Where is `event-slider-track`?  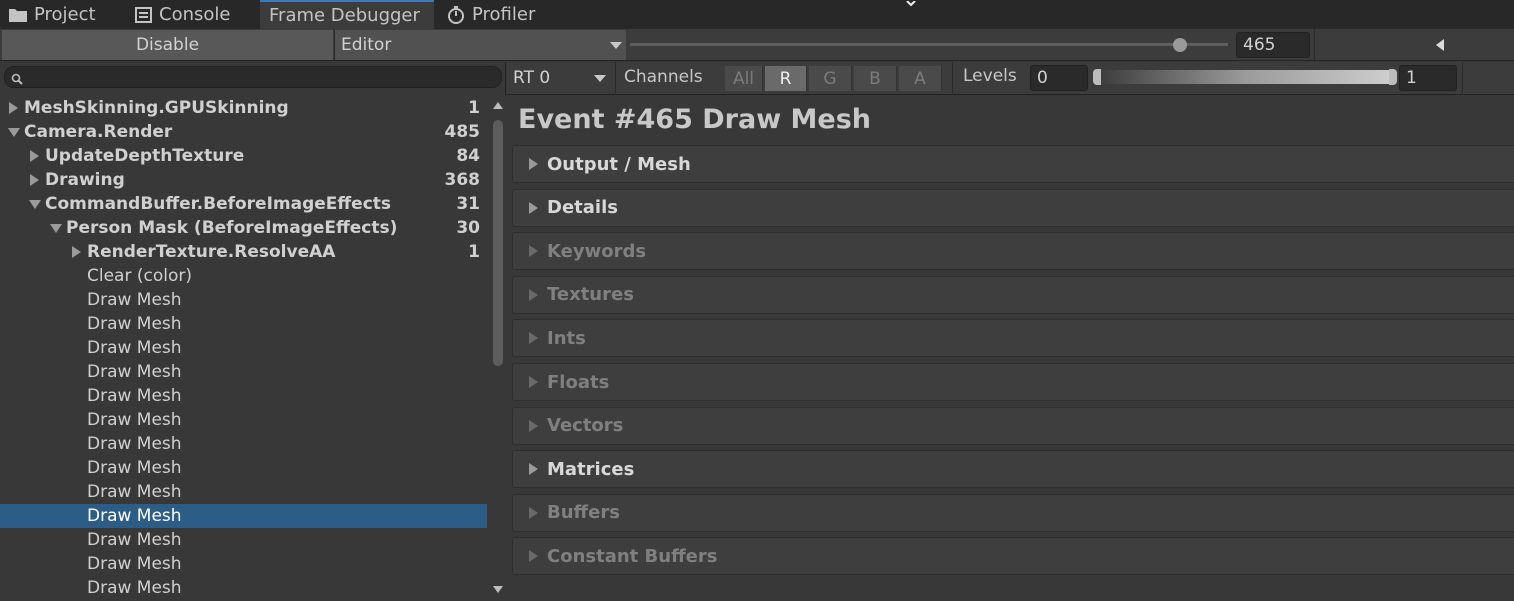 event-slider-track is located at coordinates (929, 44).